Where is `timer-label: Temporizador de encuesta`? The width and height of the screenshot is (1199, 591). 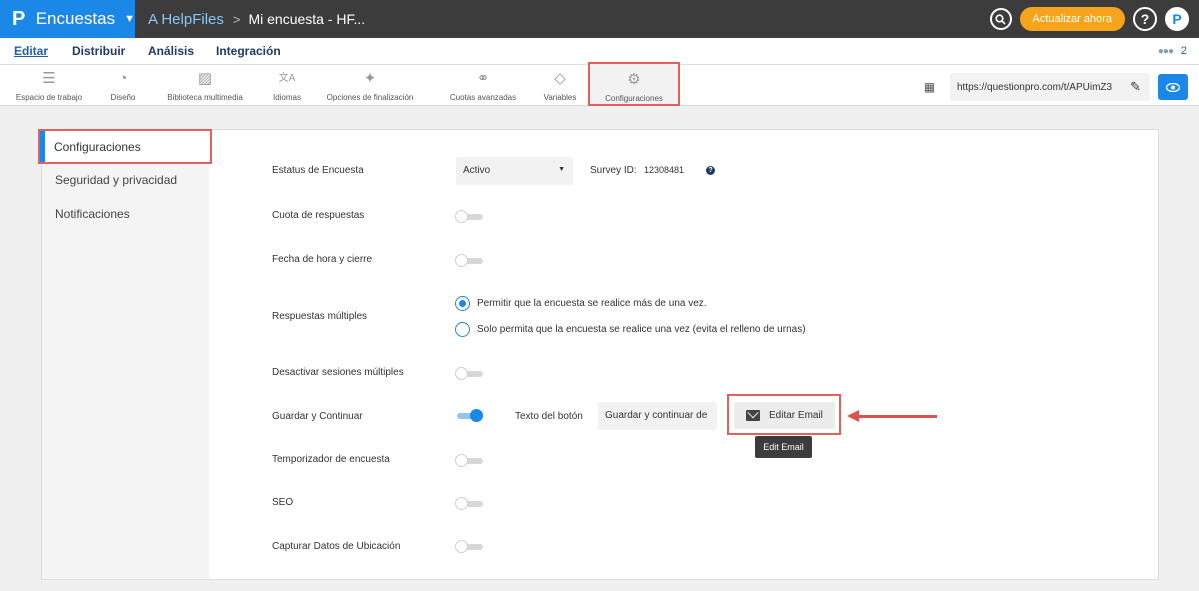 timer-label: Temporizador de encuesta is located at coordinates (331, 459).